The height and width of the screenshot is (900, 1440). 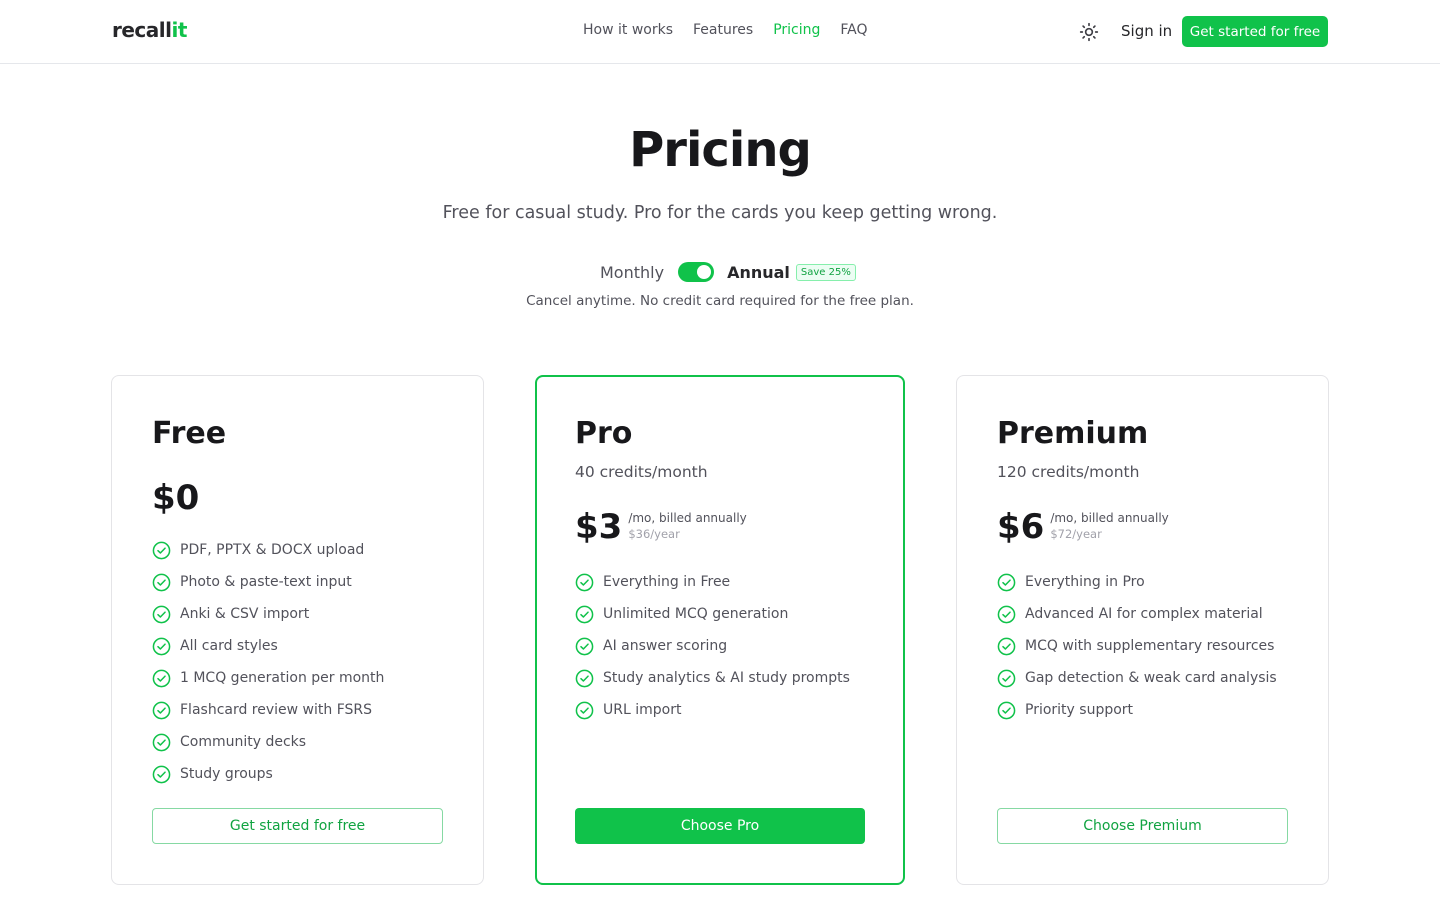 What do you see at coordinates (282, 678) in the screenshot?
I see `feature-text: 1 MCQ generation per month` at bounding box center [282, 678].